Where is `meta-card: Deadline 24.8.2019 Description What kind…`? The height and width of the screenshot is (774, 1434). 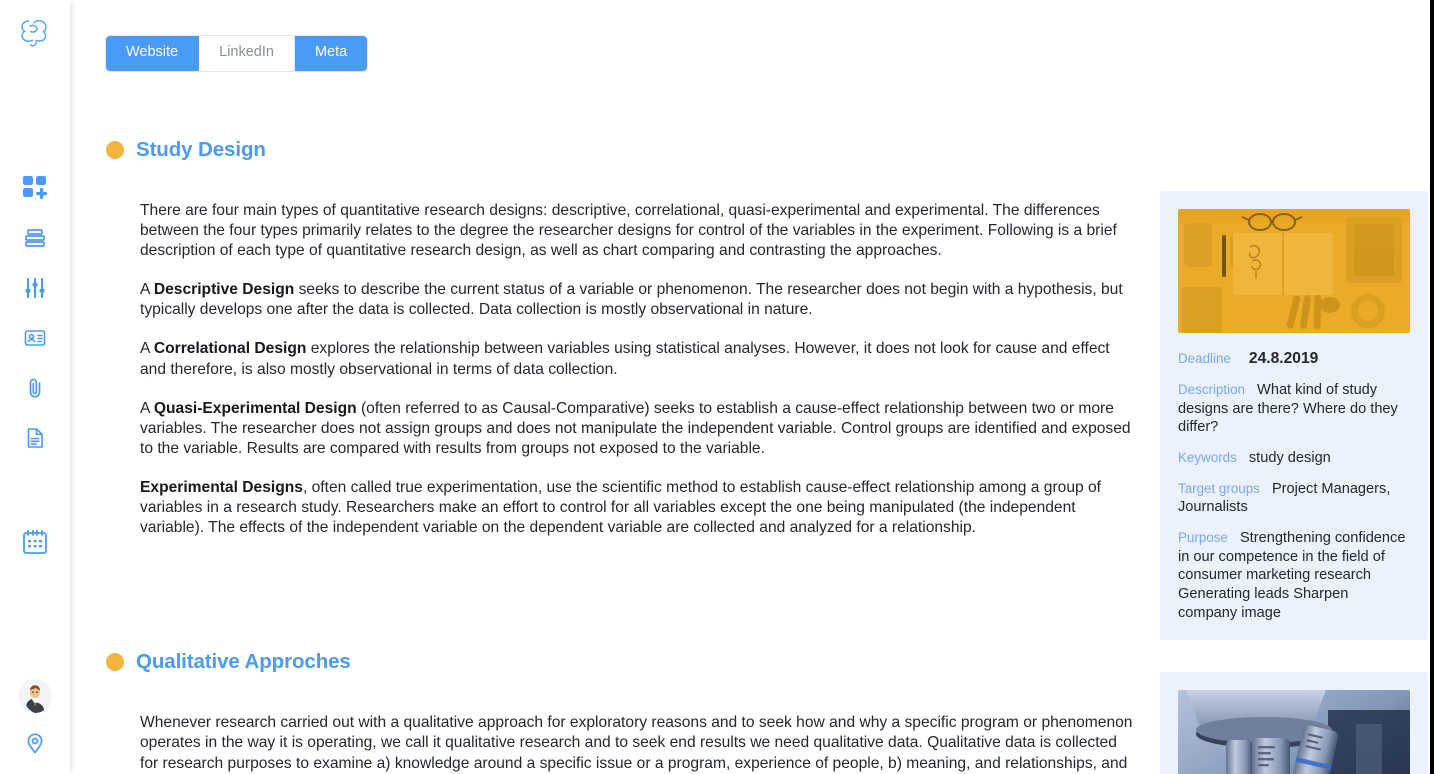 meta-card: Deadline 24.8.2019 Description What kind… is located at coordinates (1294, 415).